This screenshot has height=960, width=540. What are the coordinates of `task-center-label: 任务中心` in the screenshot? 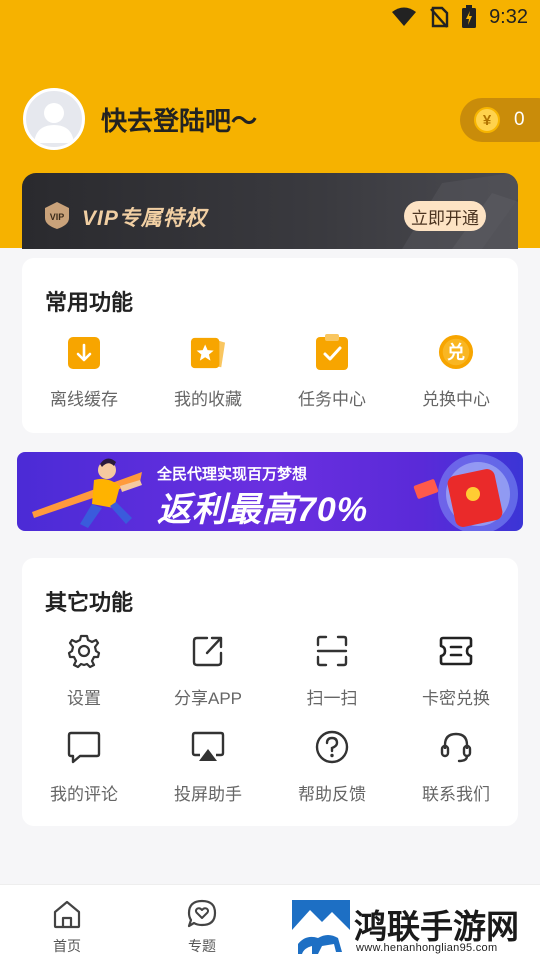 It's located at (332, 399).